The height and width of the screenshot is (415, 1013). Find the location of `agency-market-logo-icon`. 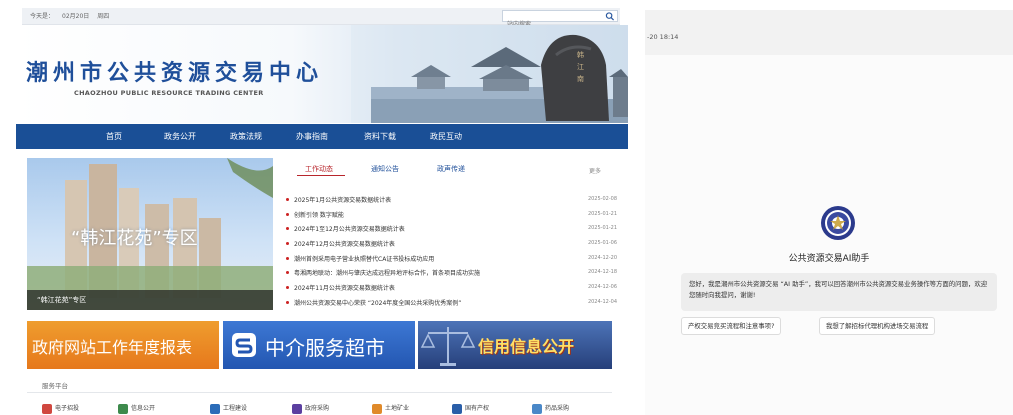

agency-market-logo-icon is located at coordinates (244, 345).